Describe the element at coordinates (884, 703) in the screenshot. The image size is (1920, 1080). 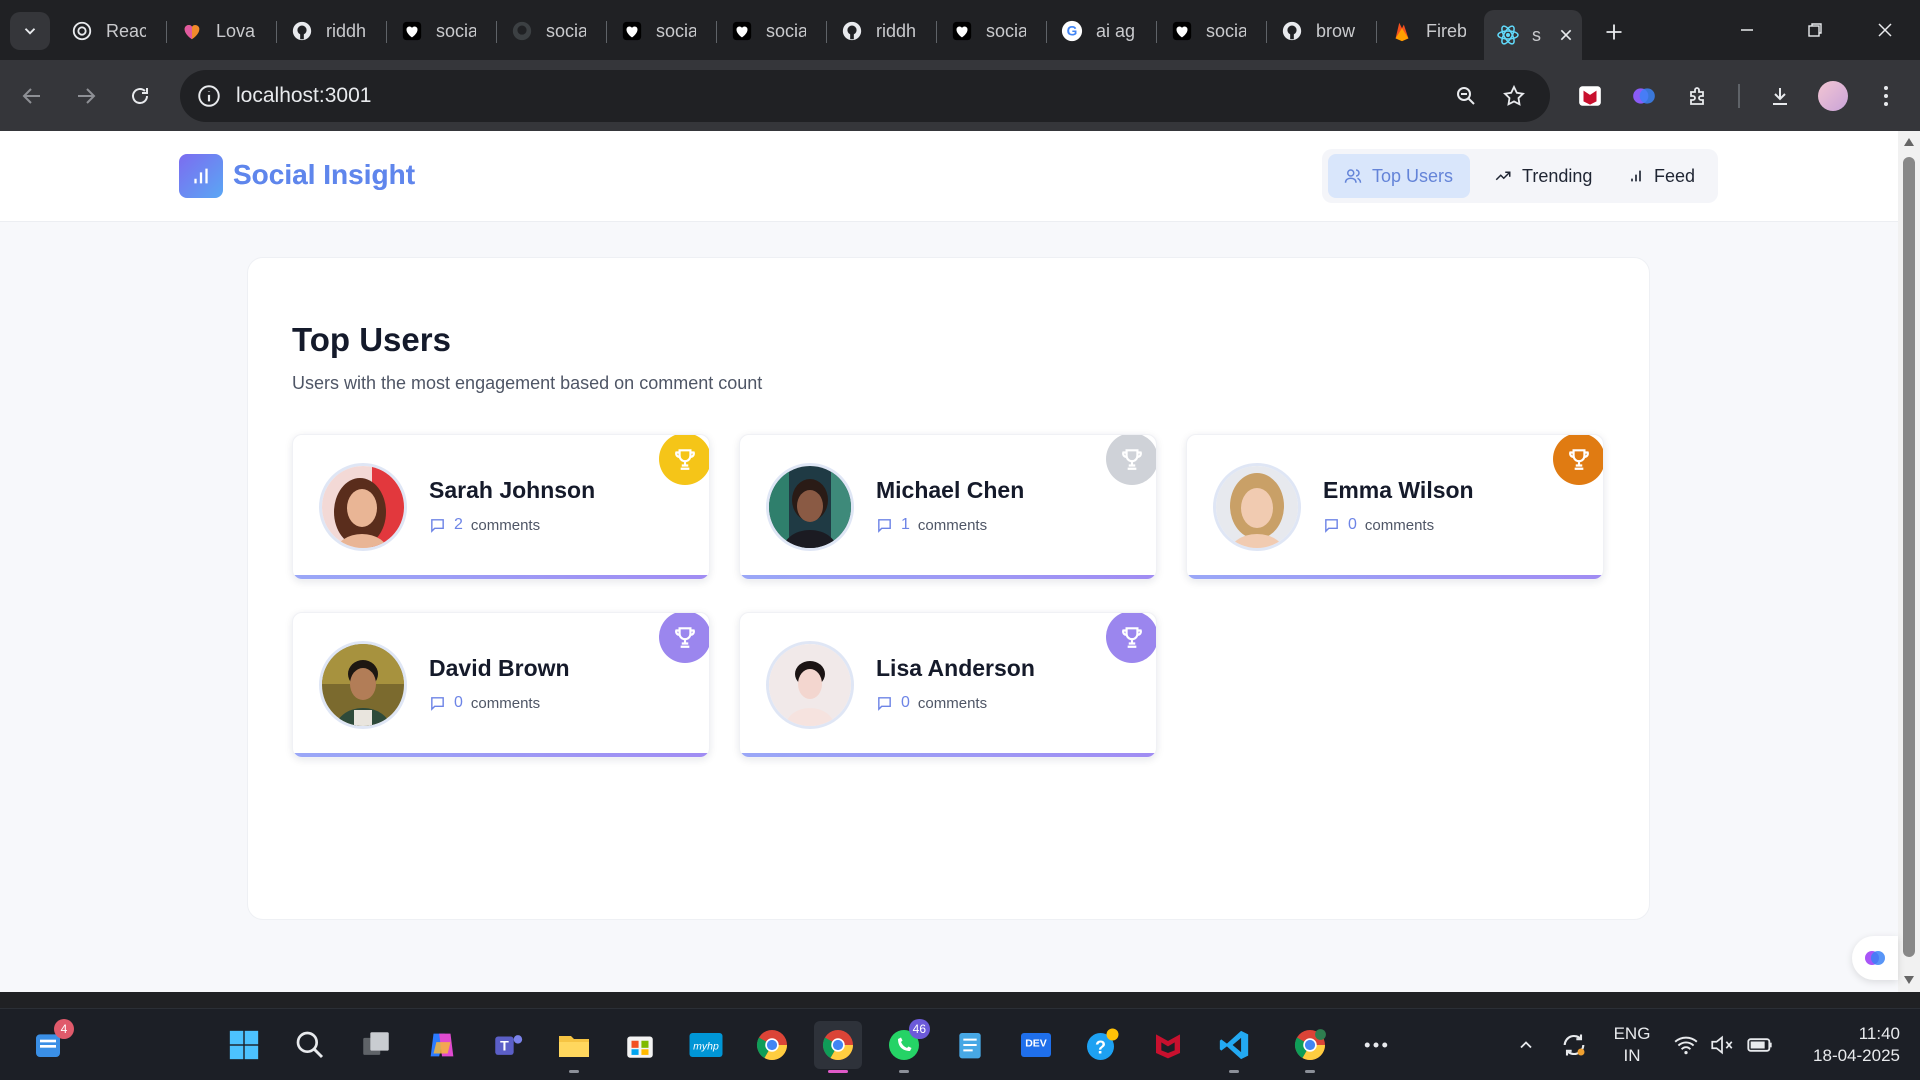
I see `comment-icon` at that location.